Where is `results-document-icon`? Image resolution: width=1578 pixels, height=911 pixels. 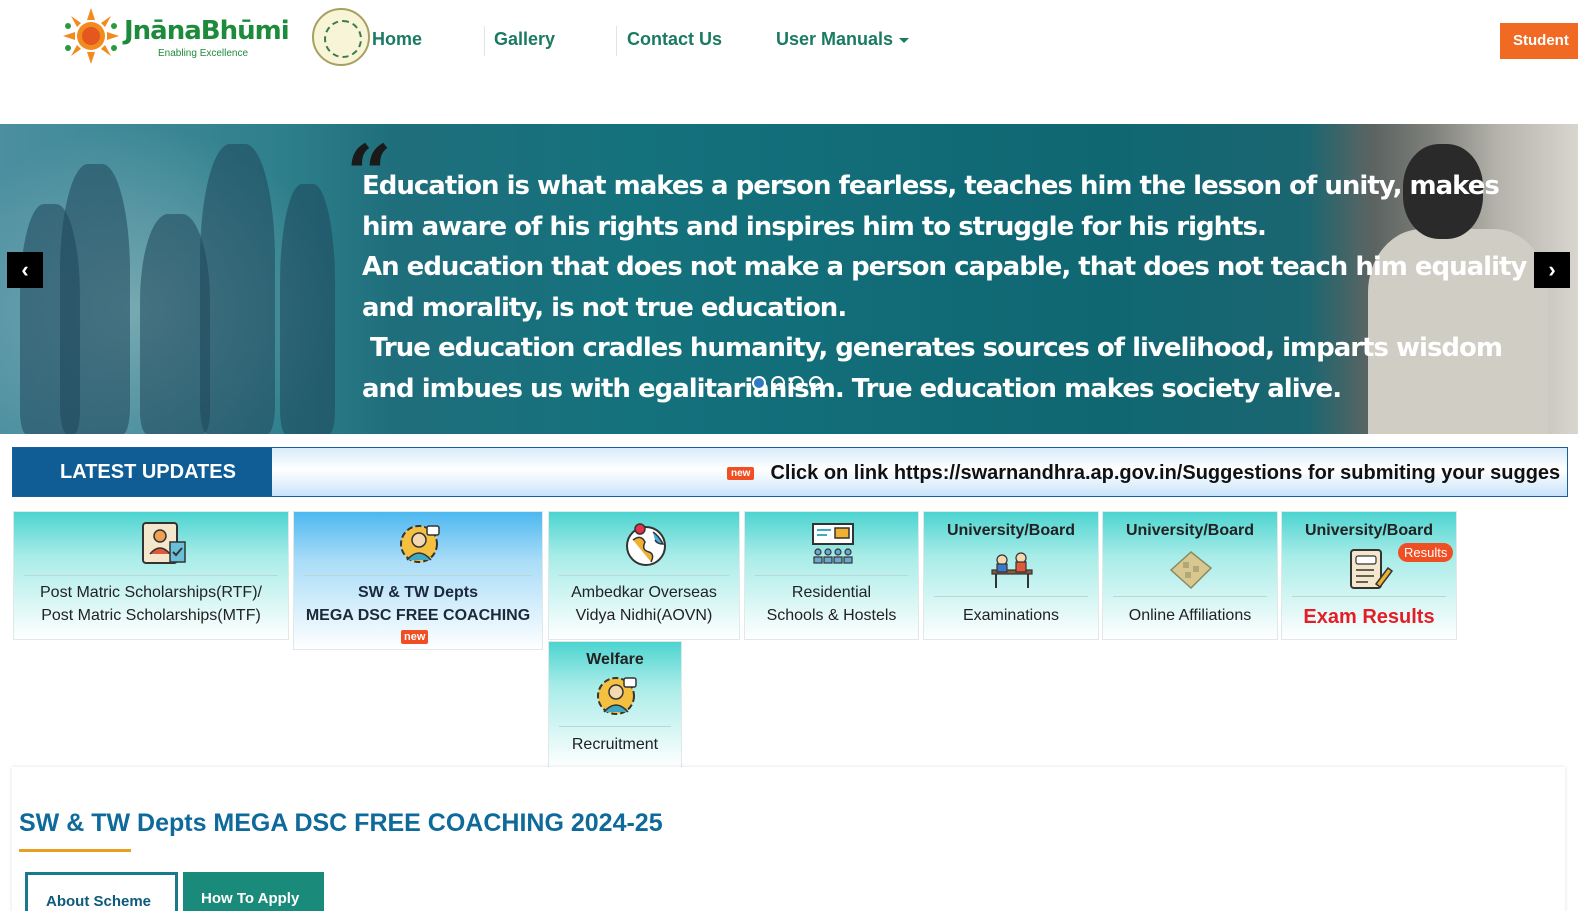
results-document-icon is located at coordinates (1372, 569).